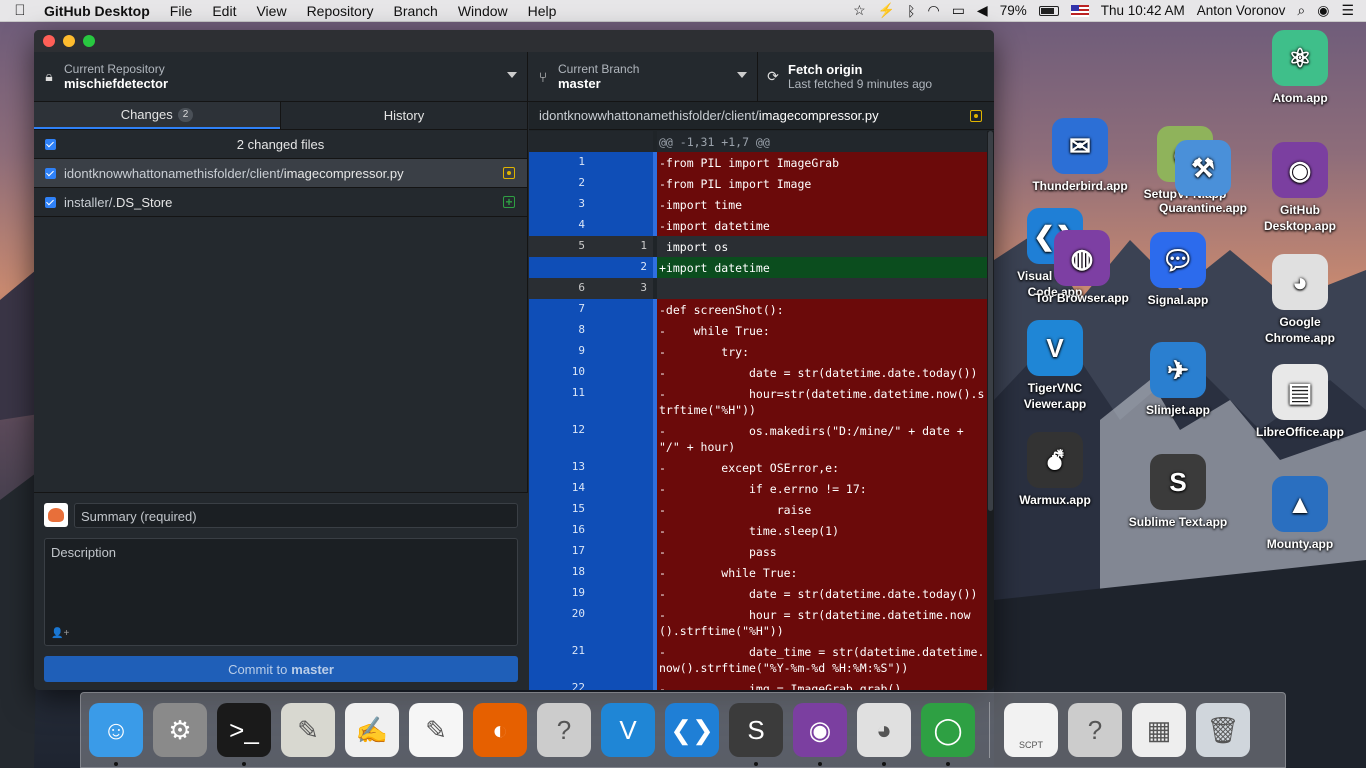 Image resolution: width=1366 pixels, height=768 pixels. What do you see at coordinates (758, 267) in the screenshot?
I see `diff-line-add: 2 +import datetime` at bounding box center [758, 267].